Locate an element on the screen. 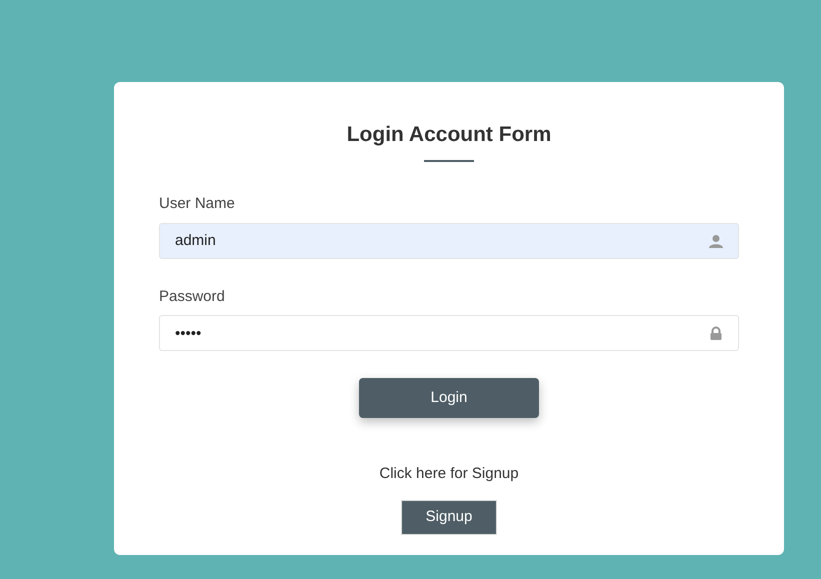 This screenshot has height=579, width=821. signup-prompt: Click here for Signup is located at coordinates (449, 474).